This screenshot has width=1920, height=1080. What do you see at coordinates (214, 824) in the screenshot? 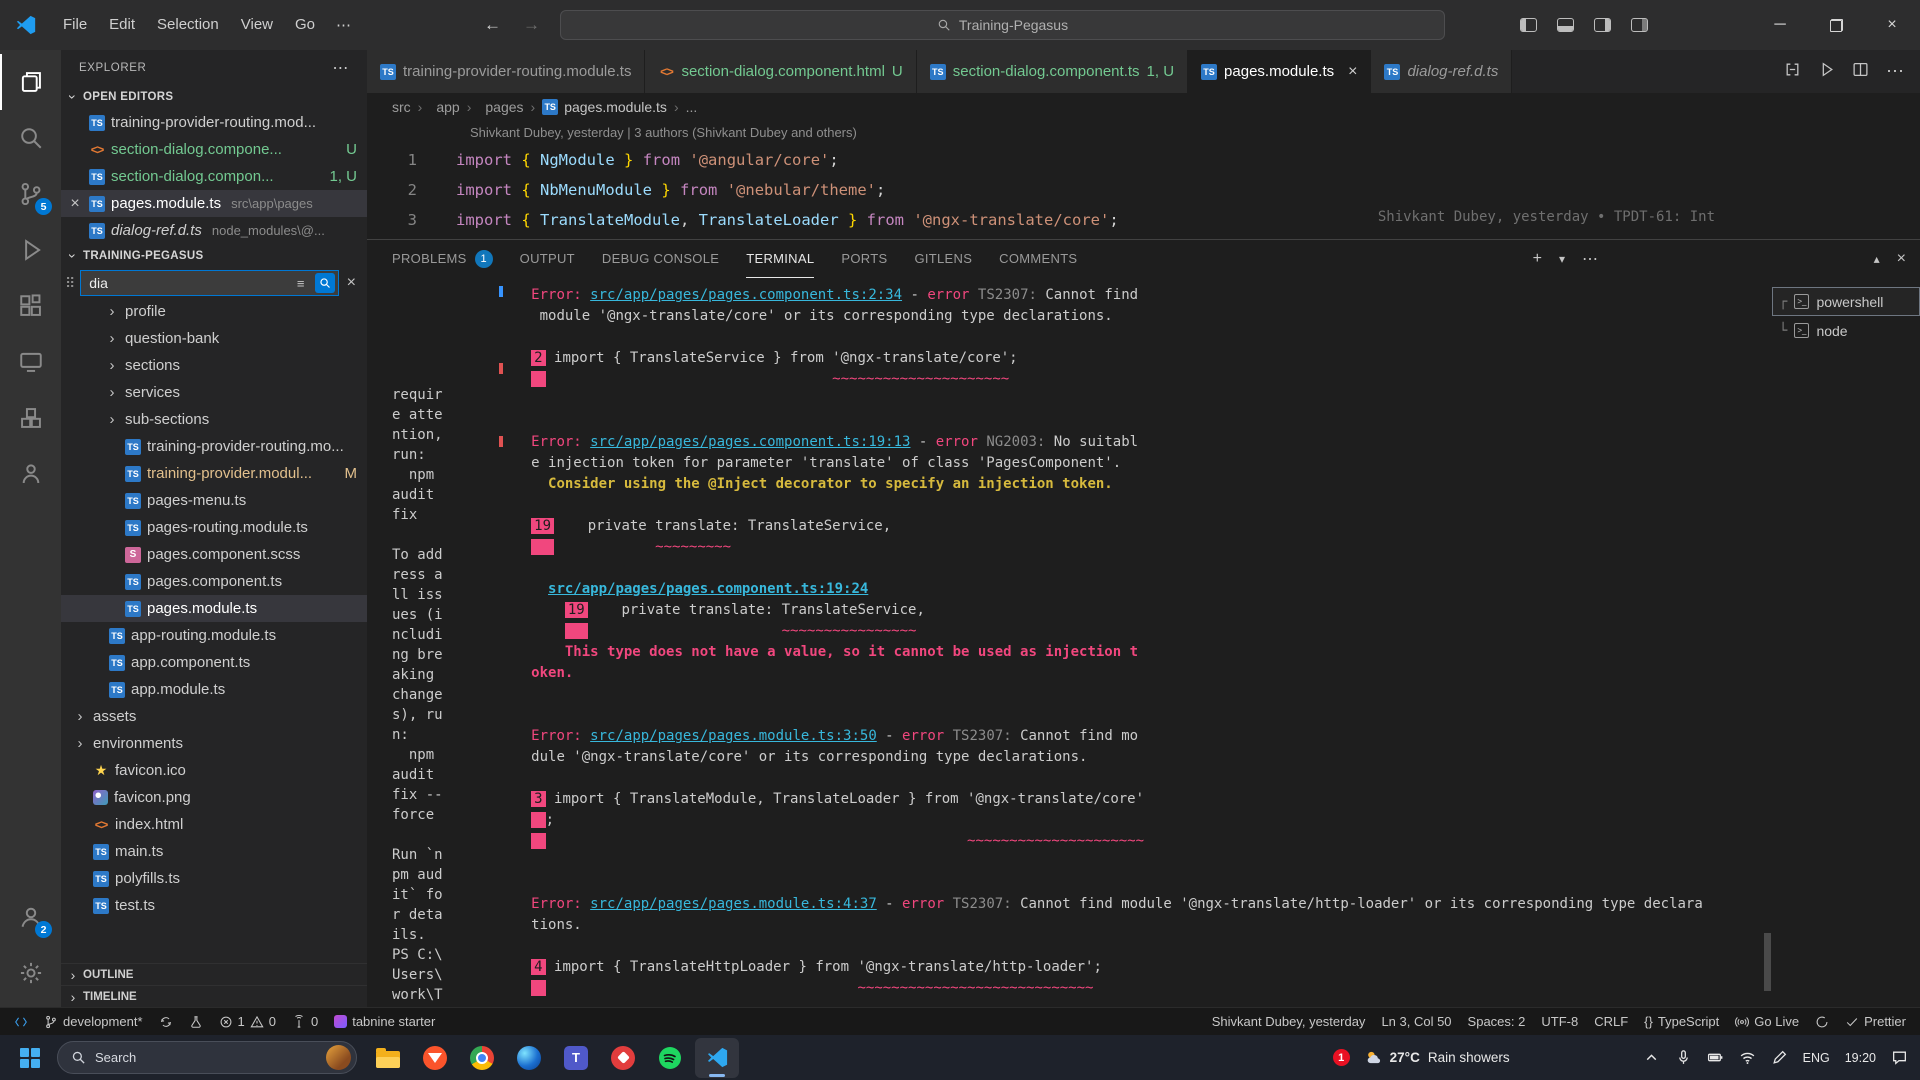
I see `tree-item: <> index.html` at bounding box center [214, 824].